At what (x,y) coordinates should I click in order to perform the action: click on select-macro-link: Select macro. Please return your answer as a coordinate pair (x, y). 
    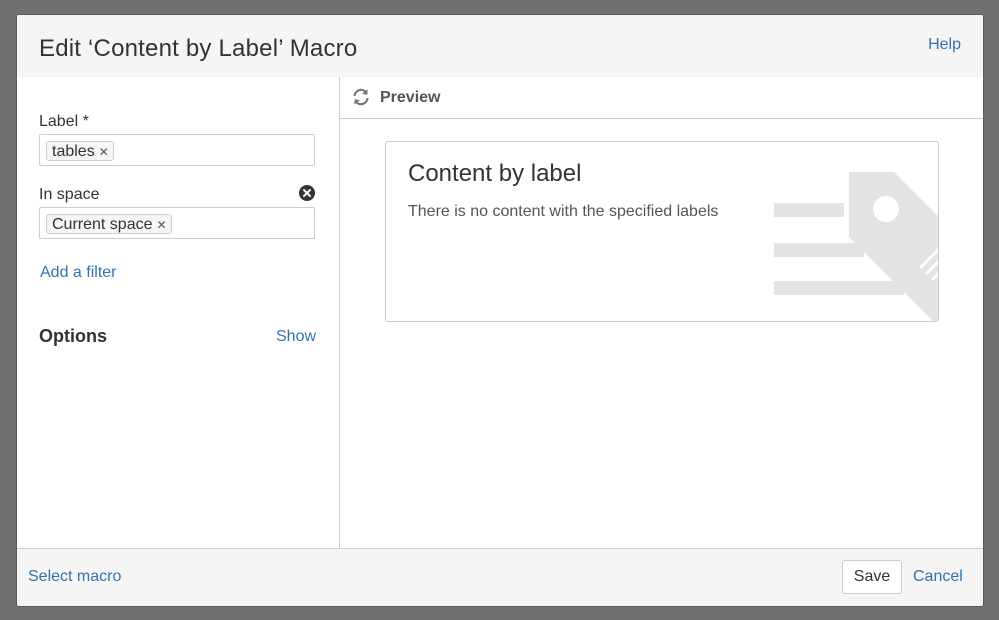
    Looking at the image, I should click on (74, 577).